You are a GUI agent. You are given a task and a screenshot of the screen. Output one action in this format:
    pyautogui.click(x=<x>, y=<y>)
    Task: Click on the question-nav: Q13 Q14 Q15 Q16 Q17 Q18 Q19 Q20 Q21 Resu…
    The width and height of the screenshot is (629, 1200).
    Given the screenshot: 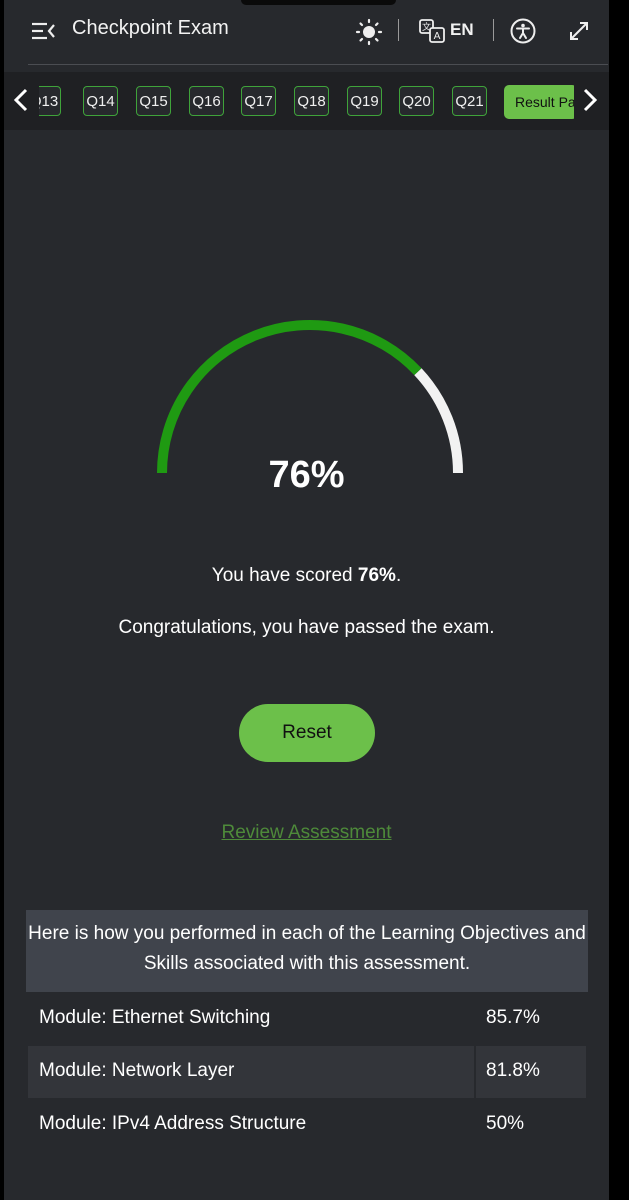 What is the action you would take?
    pyautogui.click(x=306, y=101)
    